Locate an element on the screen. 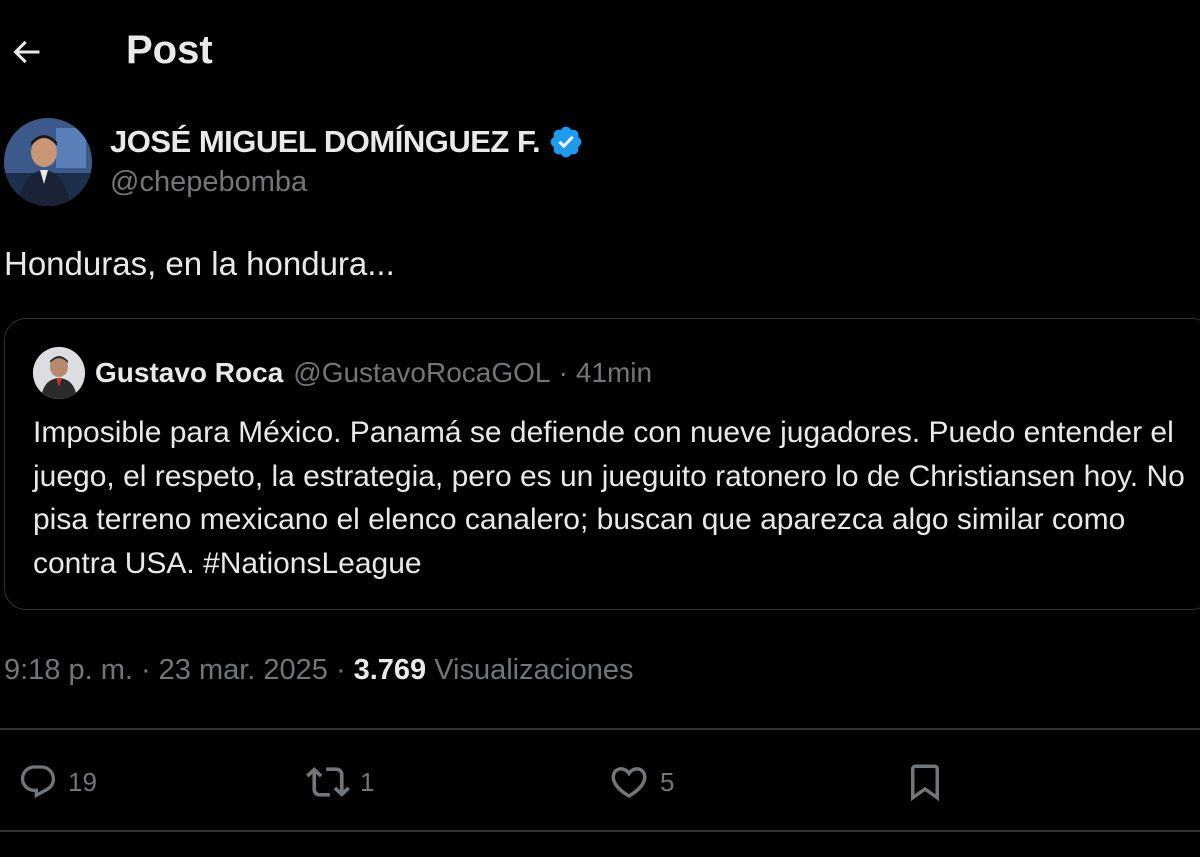  reply-button: 19 is located at coordinates (57, 782).